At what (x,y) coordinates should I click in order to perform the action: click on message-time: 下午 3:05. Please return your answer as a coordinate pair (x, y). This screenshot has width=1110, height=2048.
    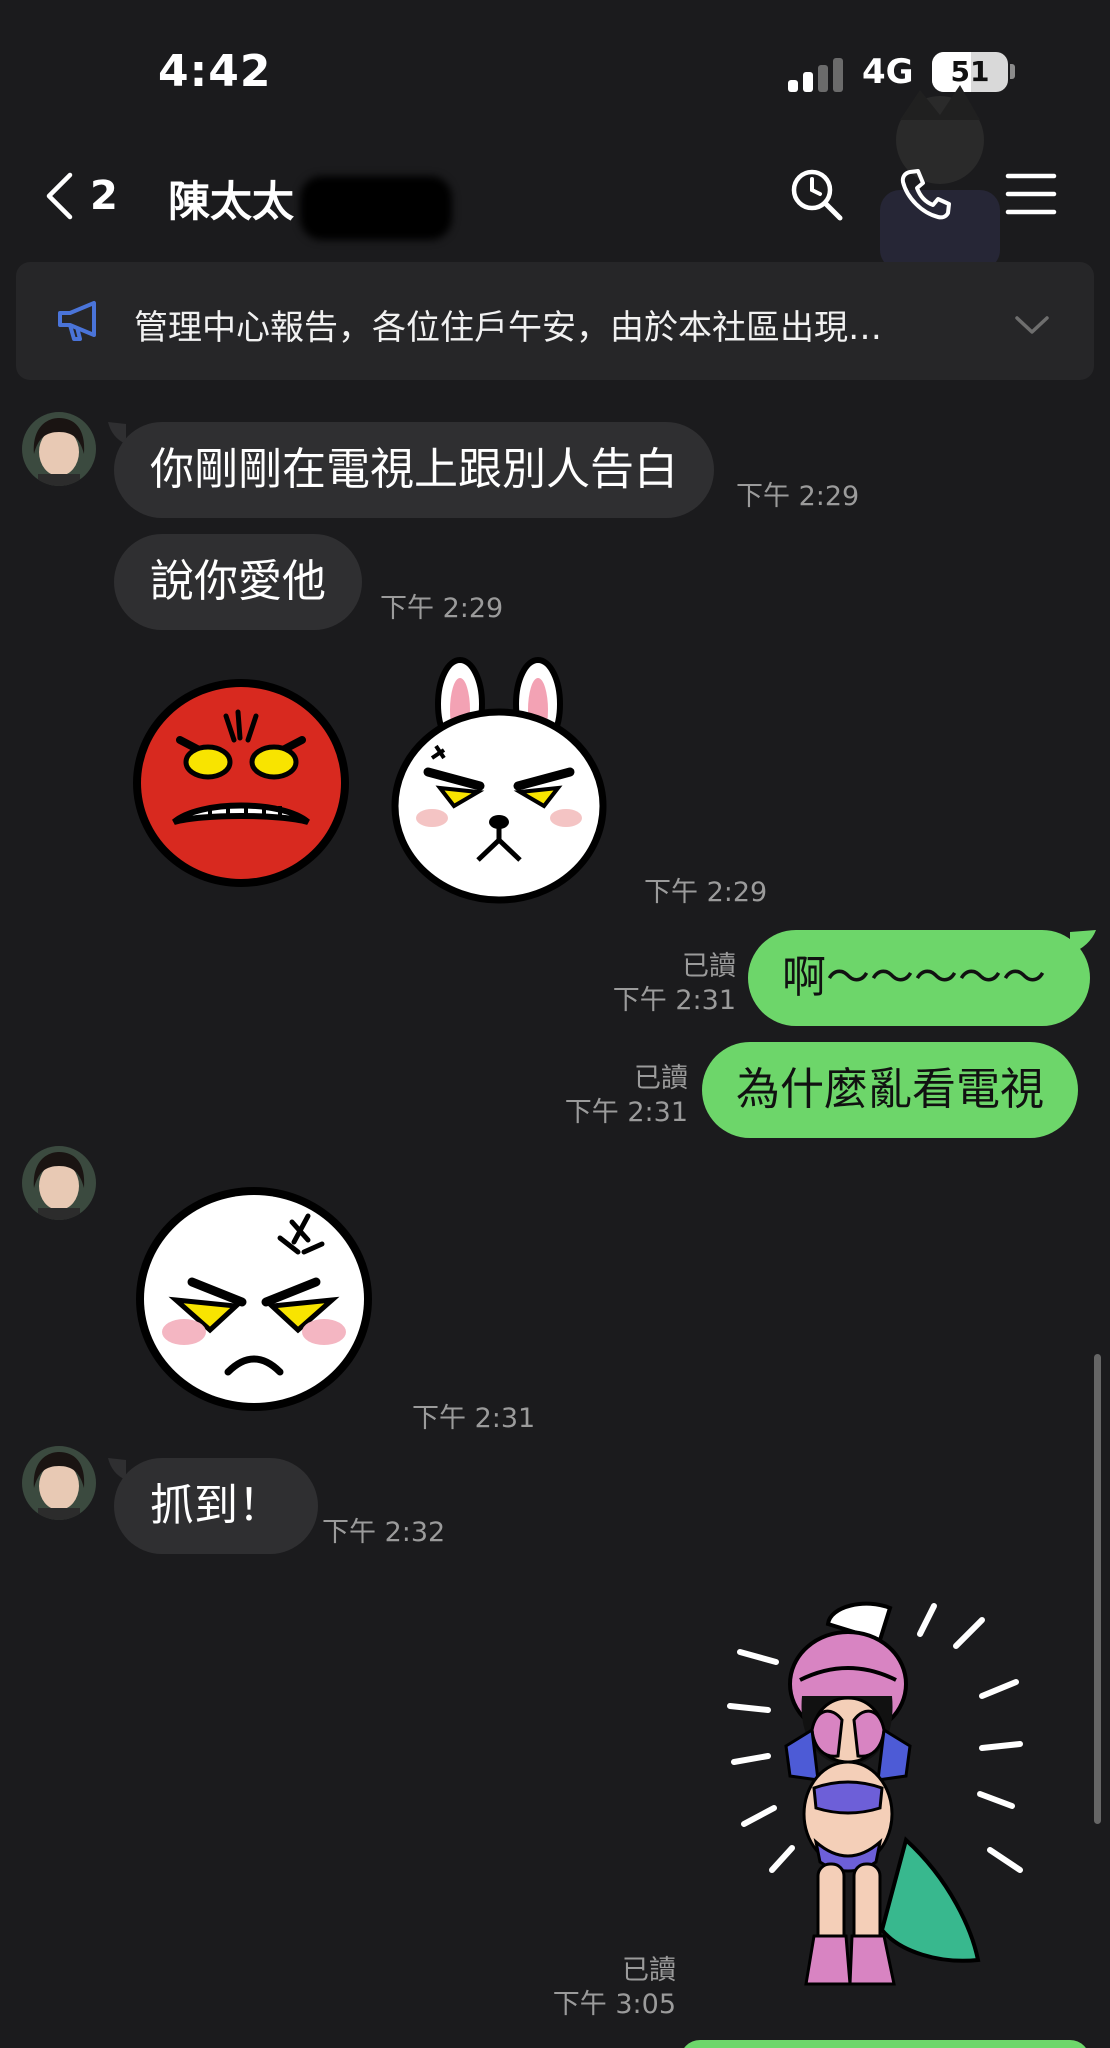
    Looking at the image, I should click on (614, 2004).